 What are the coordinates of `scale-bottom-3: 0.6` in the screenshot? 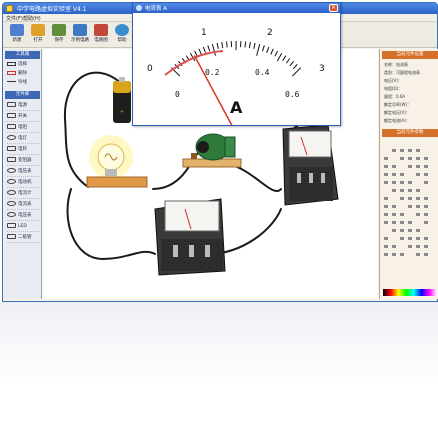 It's located at (292, 94).